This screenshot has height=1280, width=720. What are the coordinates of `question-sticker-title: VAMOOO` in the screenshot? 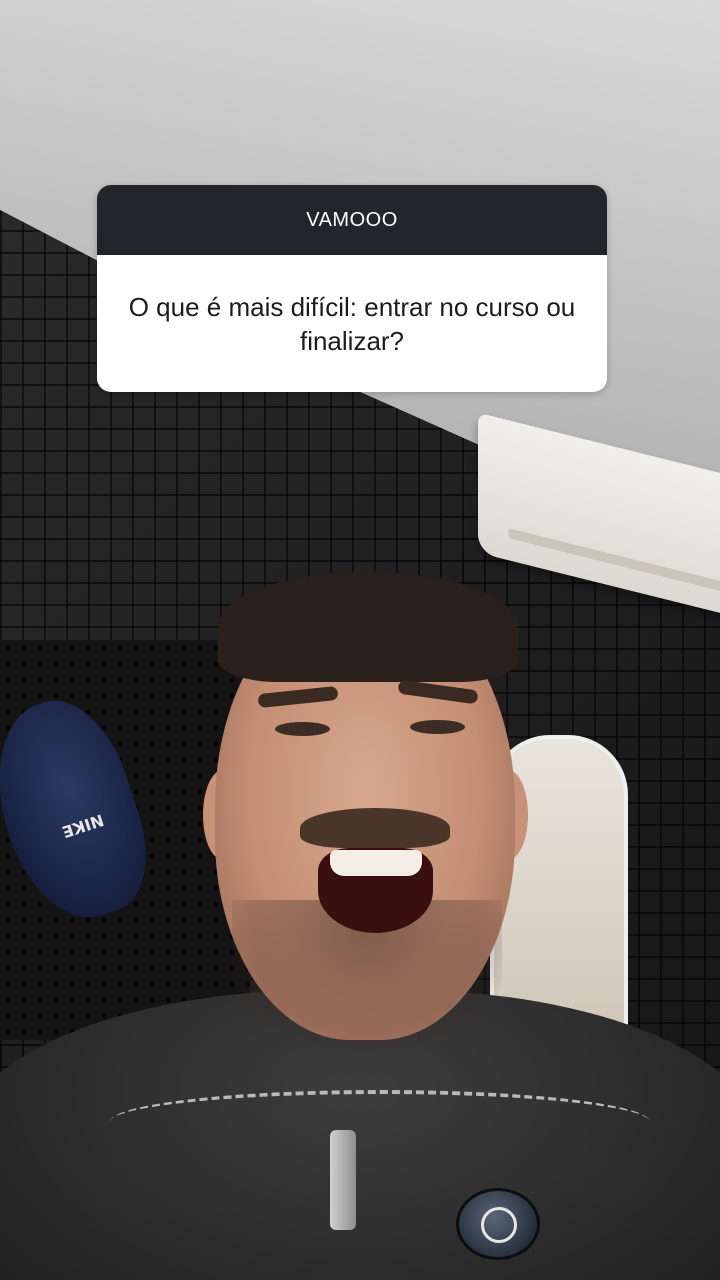 It's located at (352, 219).